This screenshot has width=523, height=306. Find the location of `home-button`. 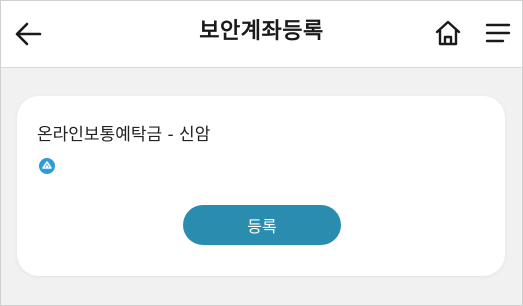

home-button is located at coordinates (448, 33).